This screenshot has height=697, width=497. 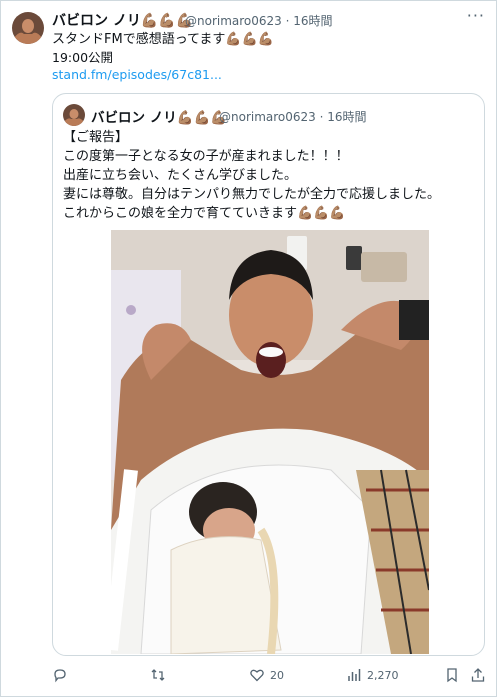 What do you see at coordinates (206, 156) in the screenshot?
I see `quoted-line-2: この度第一子となる女の子が産まれました！！！` at bounding box center [206, 156].